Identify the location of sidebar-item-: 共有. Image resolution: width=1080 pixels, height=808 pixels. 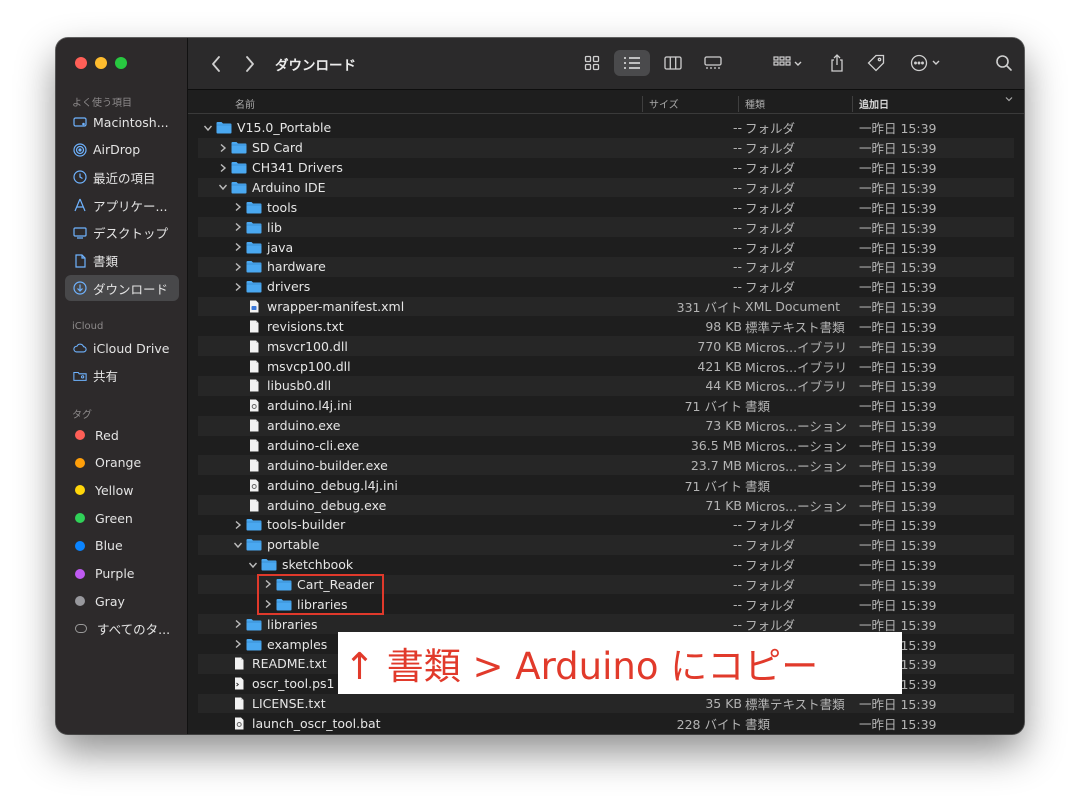
(122, 376).